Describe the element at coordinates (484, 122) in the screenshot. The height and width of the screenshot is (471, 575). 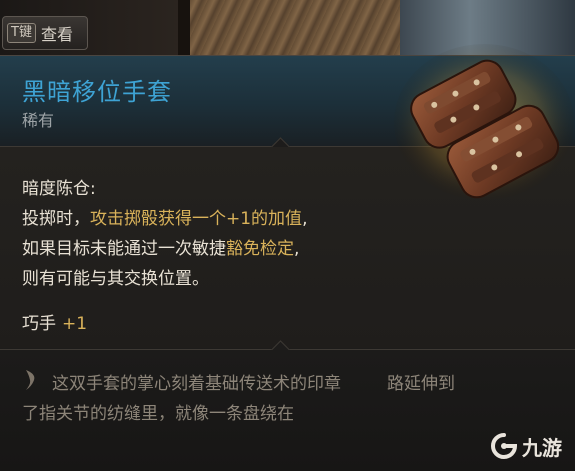
I see `gauntlets-image` at that location.